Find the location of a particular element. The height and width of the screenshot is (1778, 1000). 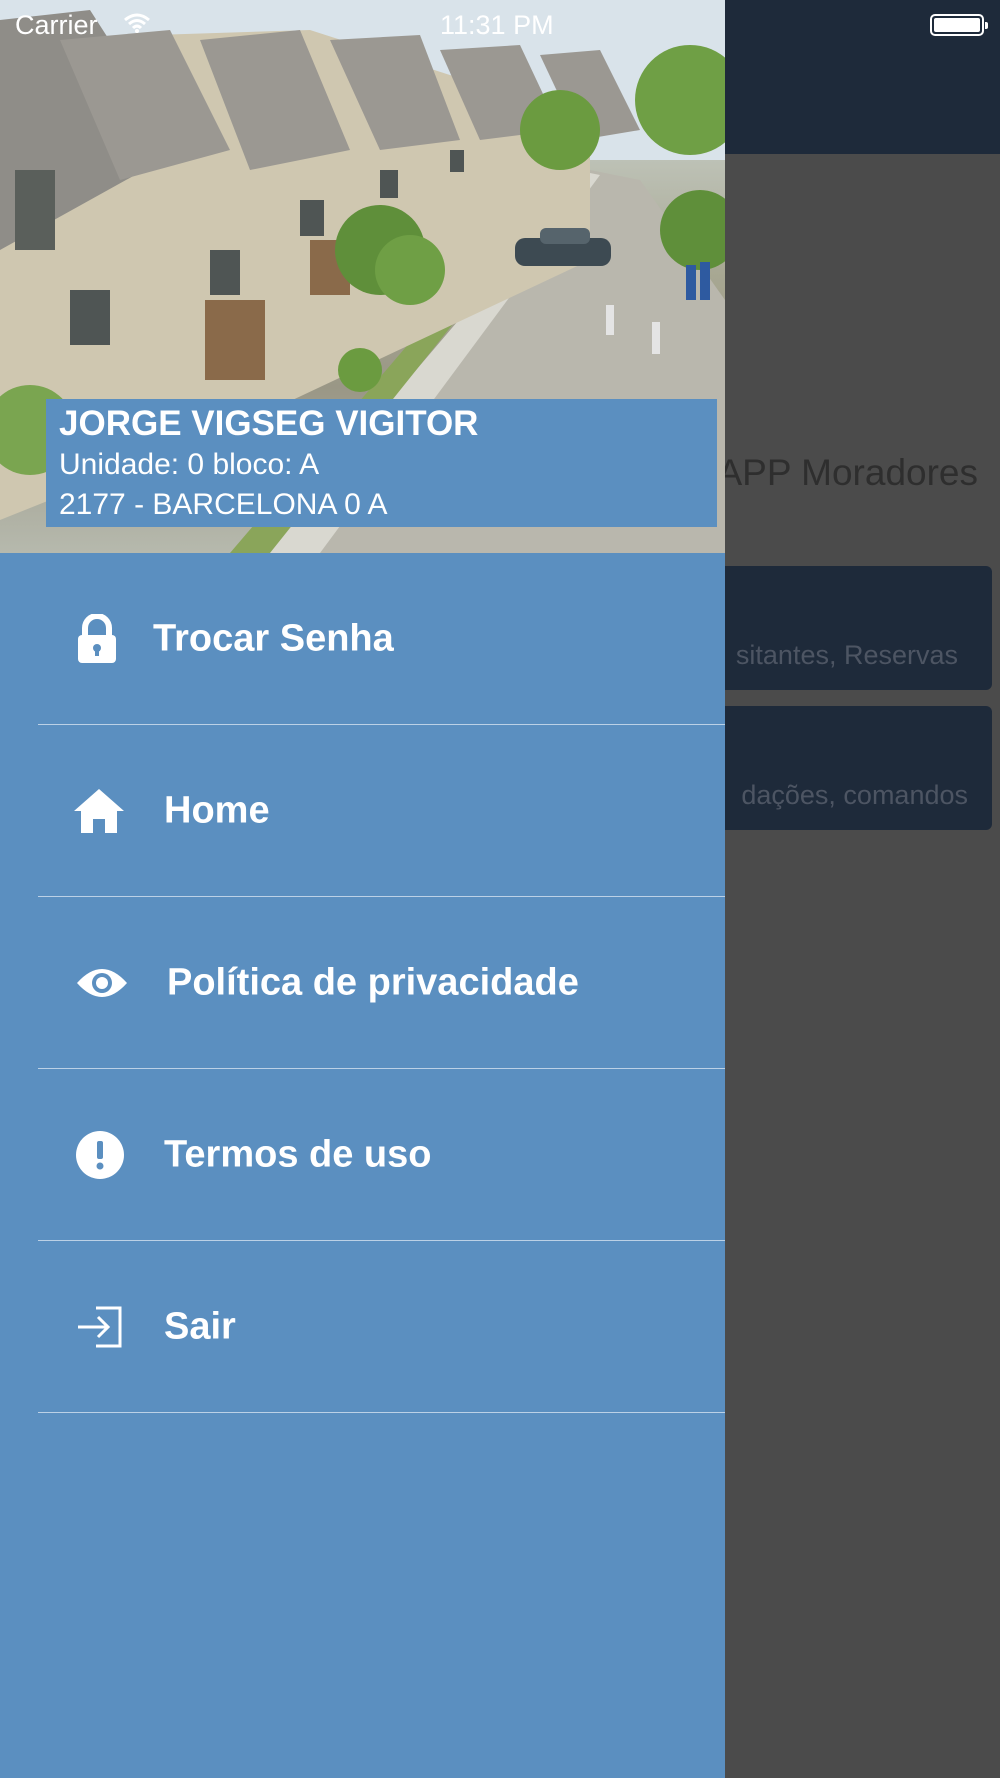

status-bar: Carrier 11:31 PM is located at coordinates (362, 24).